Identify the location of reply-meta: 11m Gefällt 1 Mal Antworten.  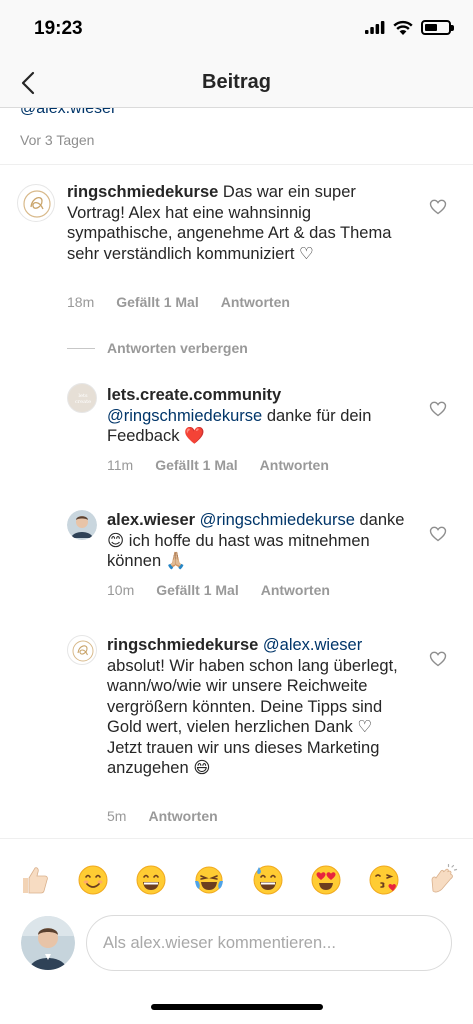
(218, 465).